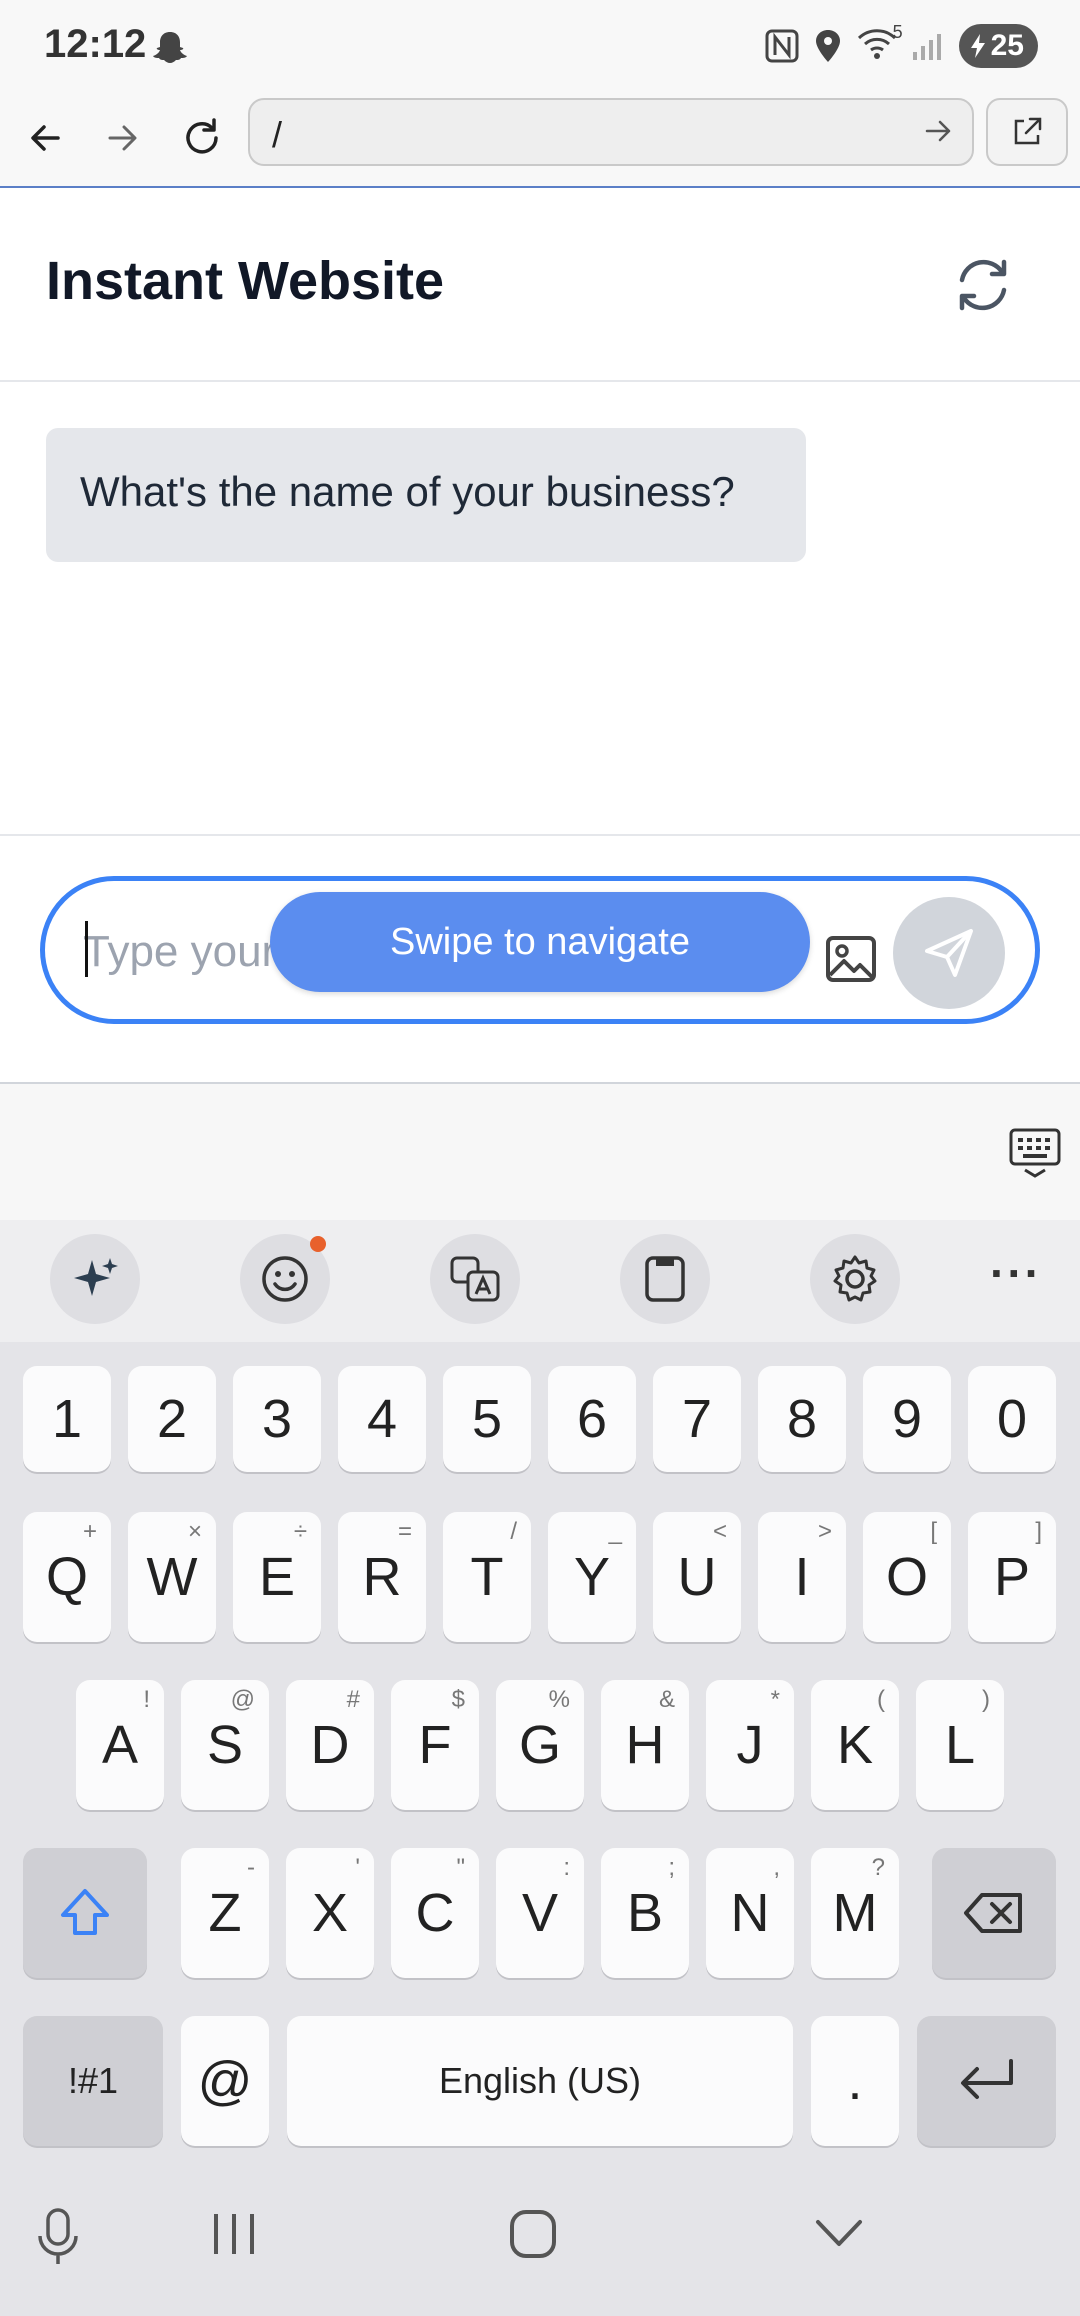 The height and width of the screenshot is (2316, 1080). I want to click on key-label: W, so click(172, 1577).